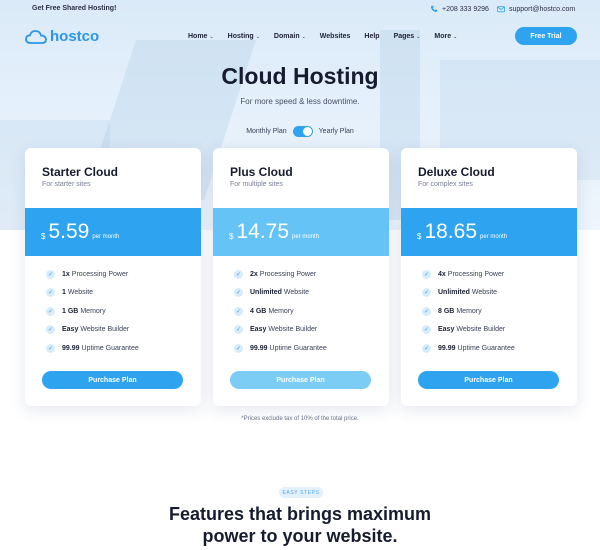 This screenshot has height=550, width=600. What do you see at coordinates (456, 172) in the screenshot?
I see `plan-name: Deluxe Cloud` at bounding box center [456, 172].